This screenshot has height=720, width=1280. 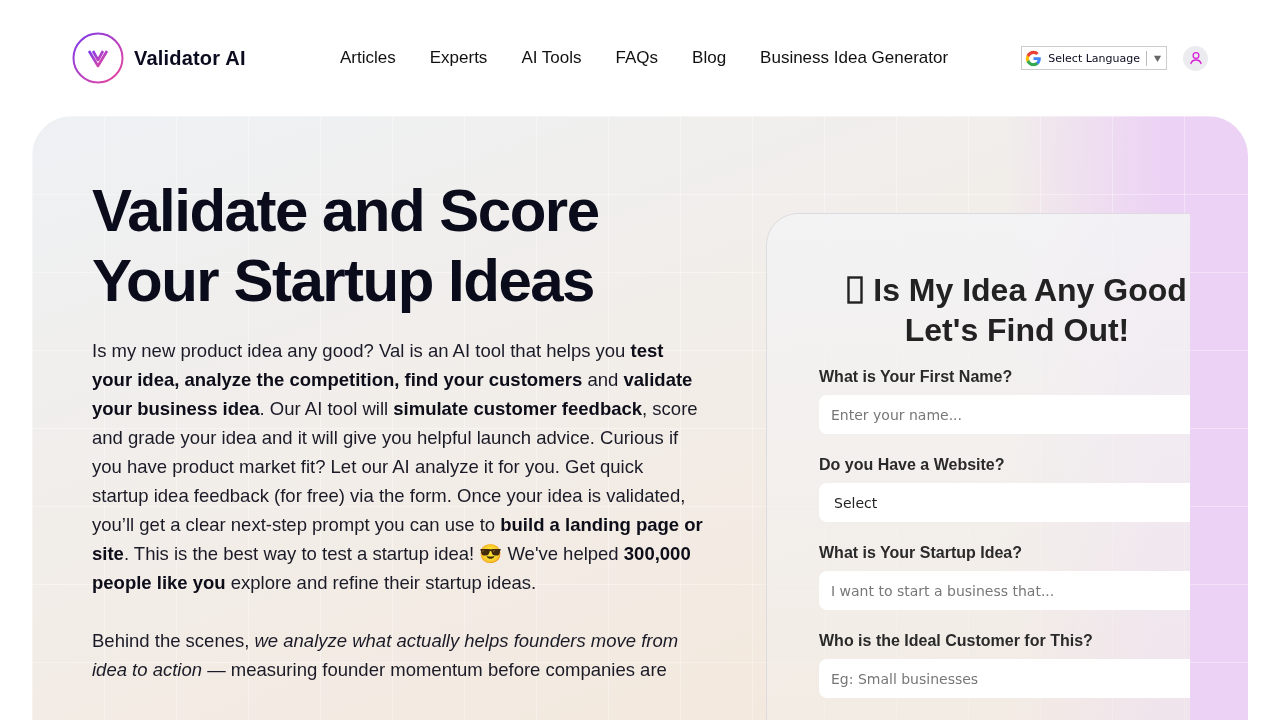 I want to click on input-field: Eg: Small businesses, so click(x=1004, y=678).